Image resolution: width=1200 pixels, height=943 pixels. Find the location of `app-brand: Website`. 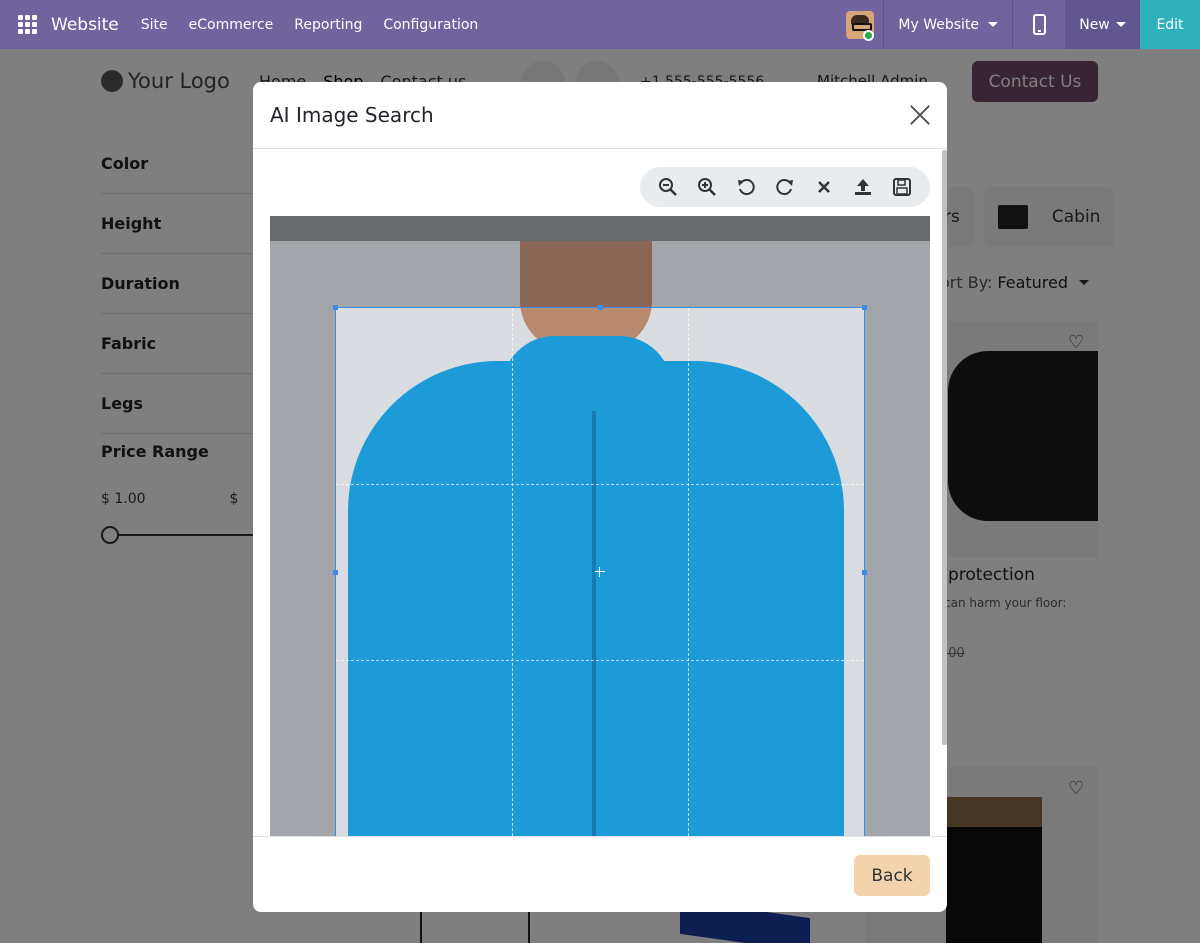

app-brand: Website is located at coordinates (85, 25).